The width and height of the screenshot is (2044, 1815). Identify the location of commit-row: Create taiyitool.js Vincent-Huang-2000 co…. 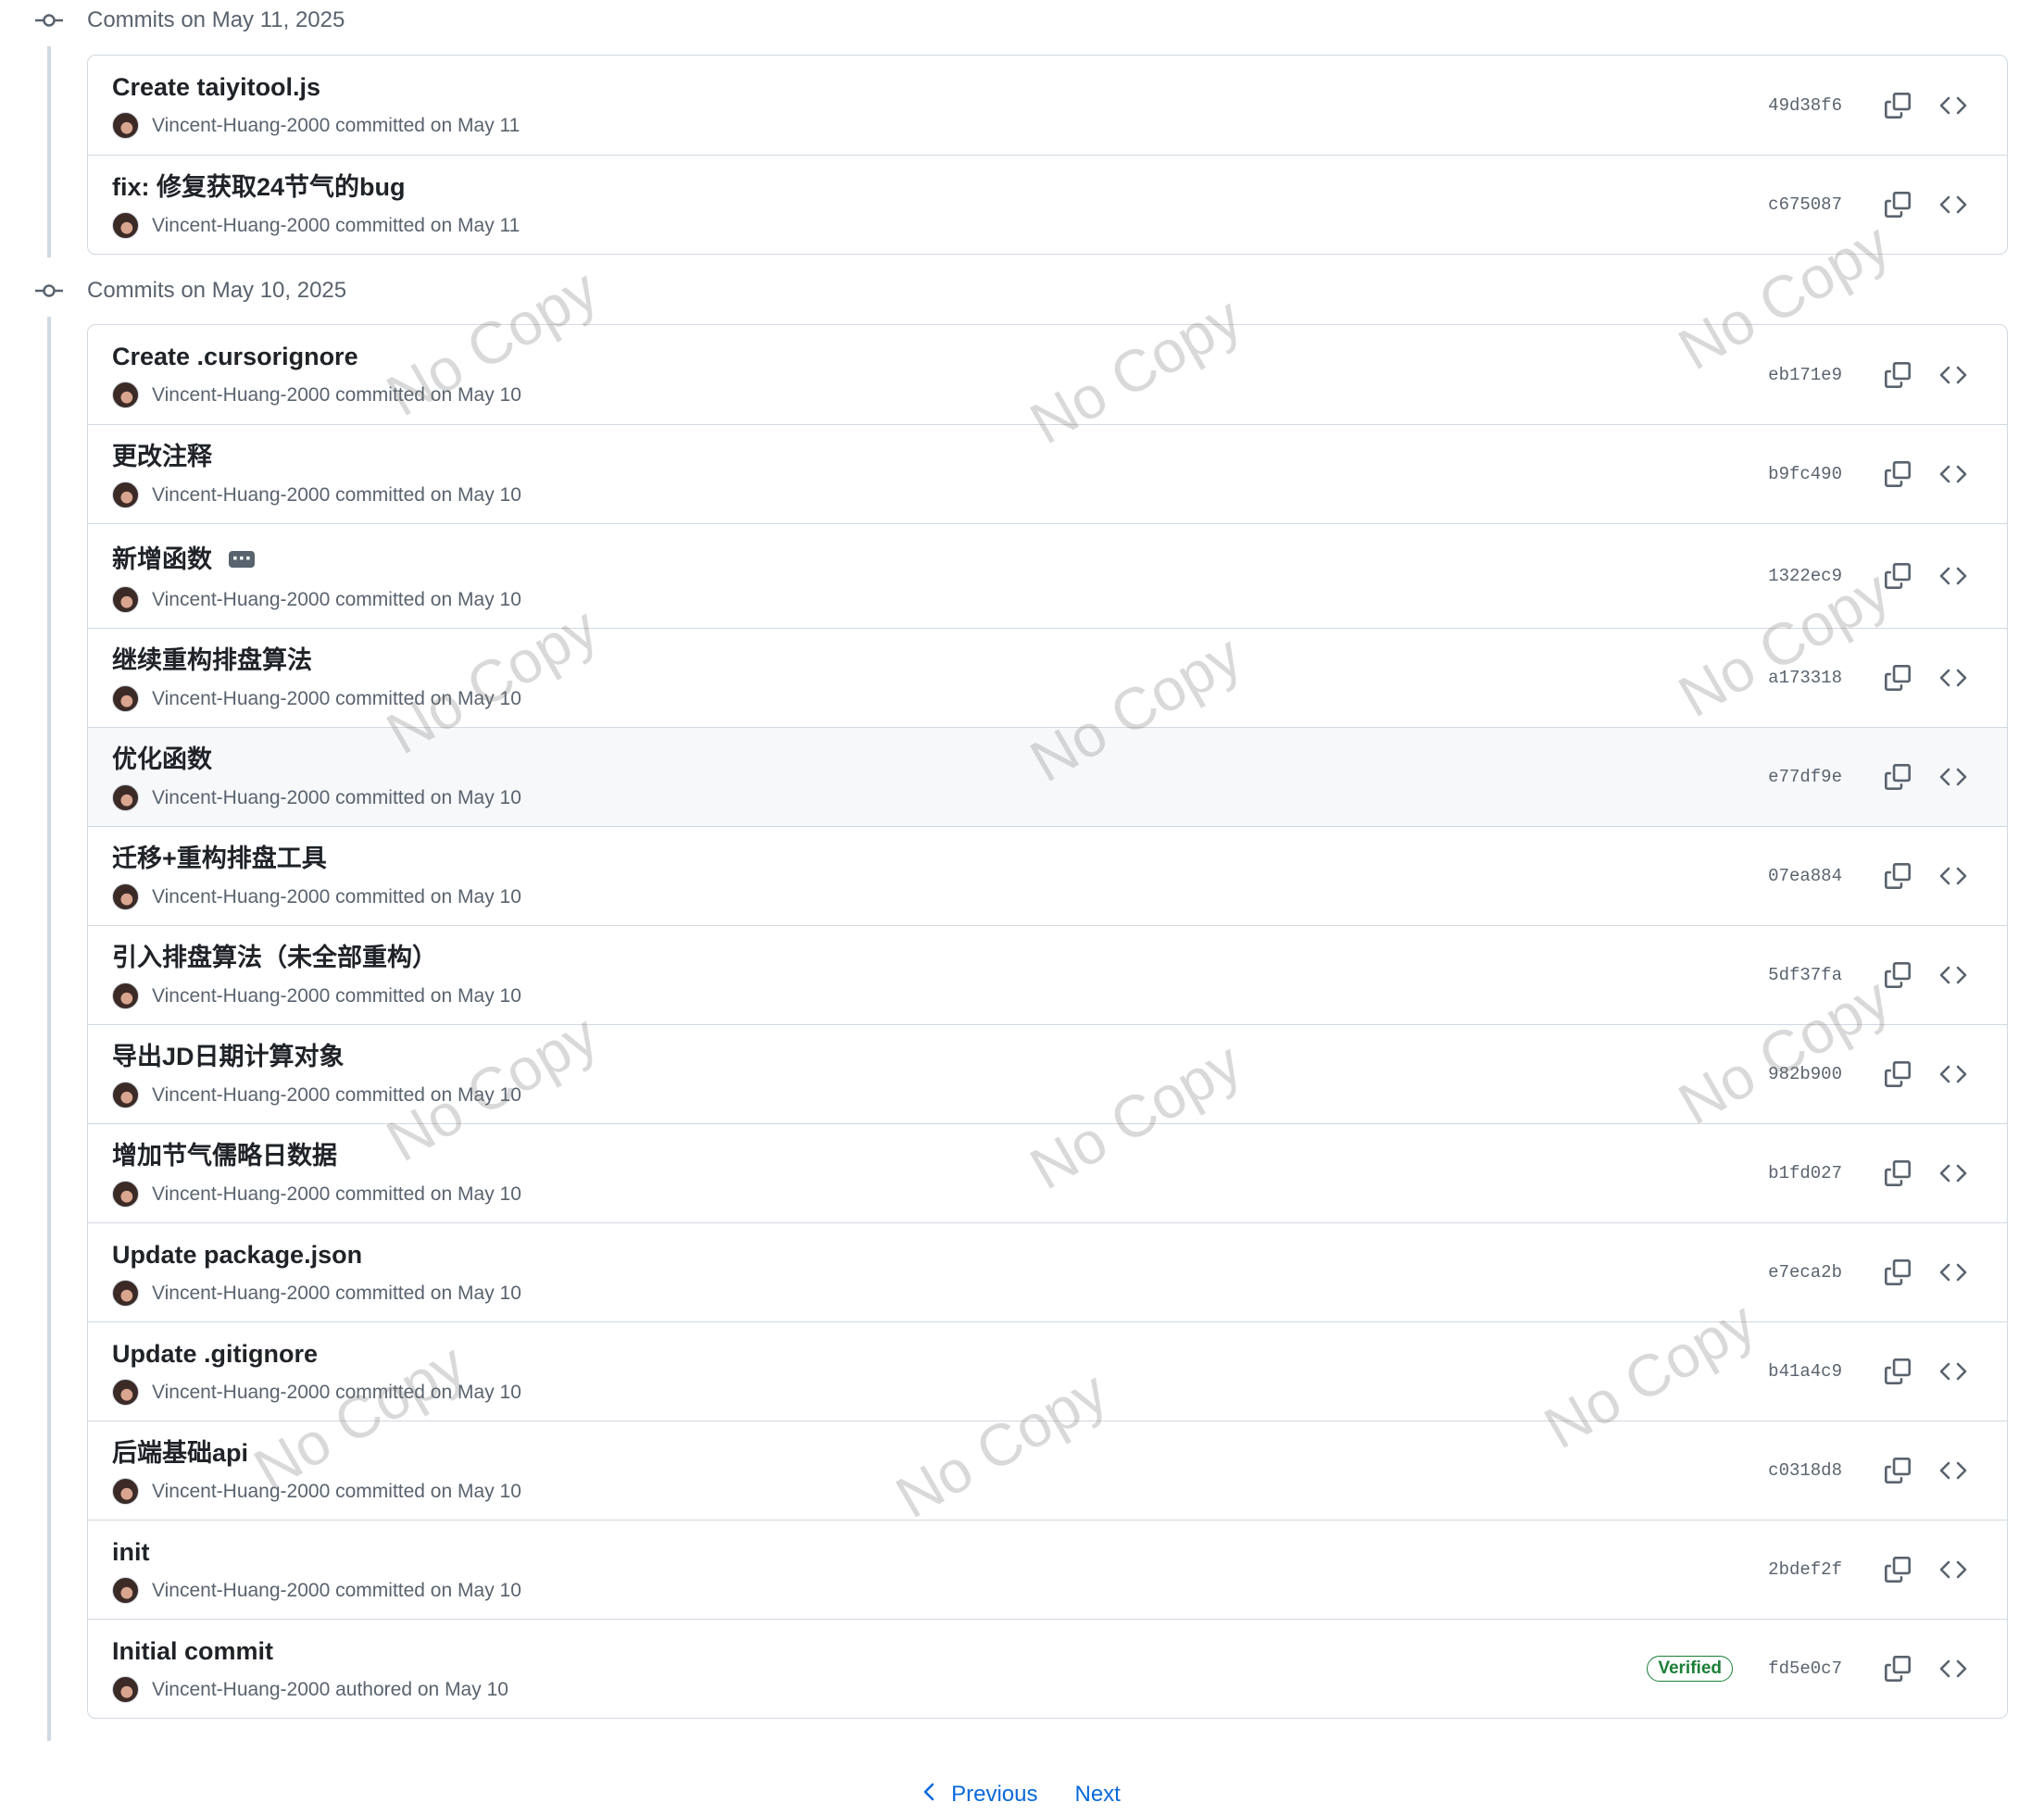
(1047, 105).